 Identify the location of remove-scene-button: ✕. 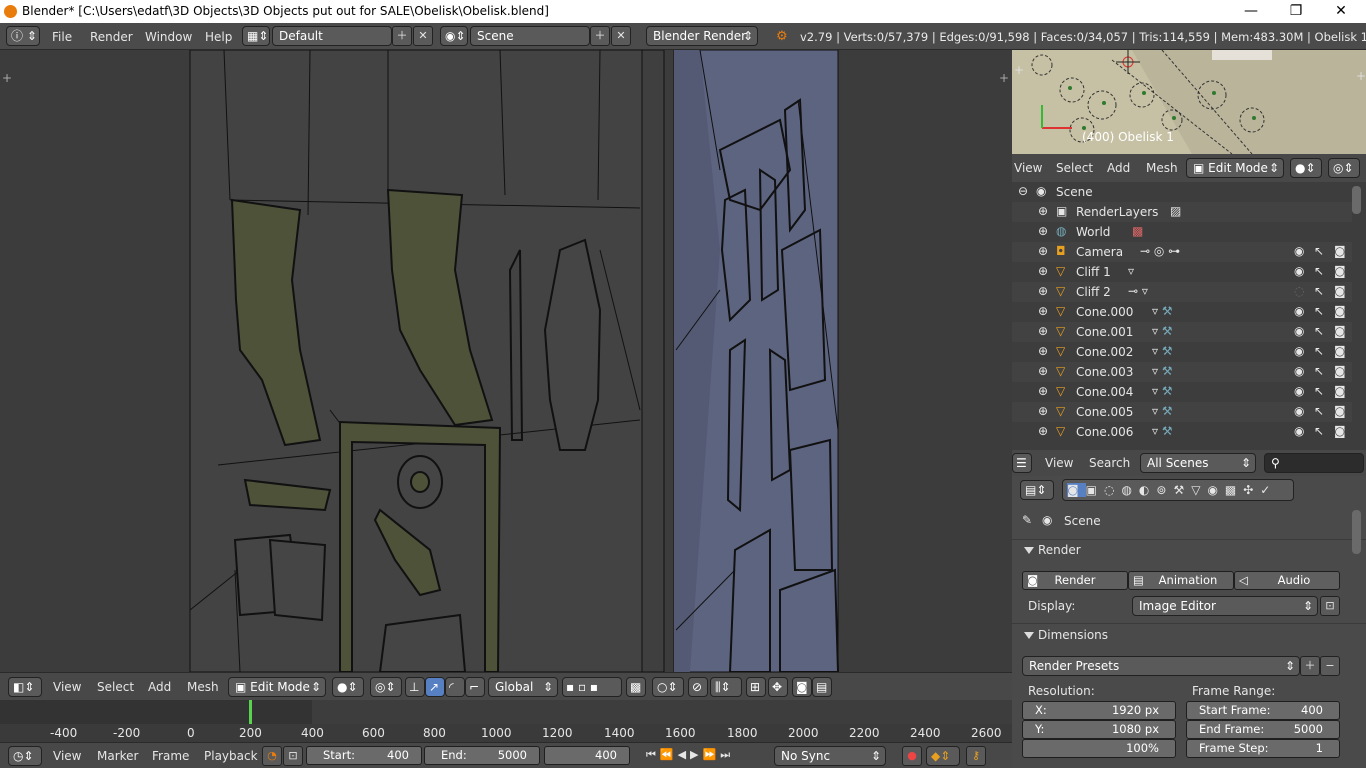
(621, 36).